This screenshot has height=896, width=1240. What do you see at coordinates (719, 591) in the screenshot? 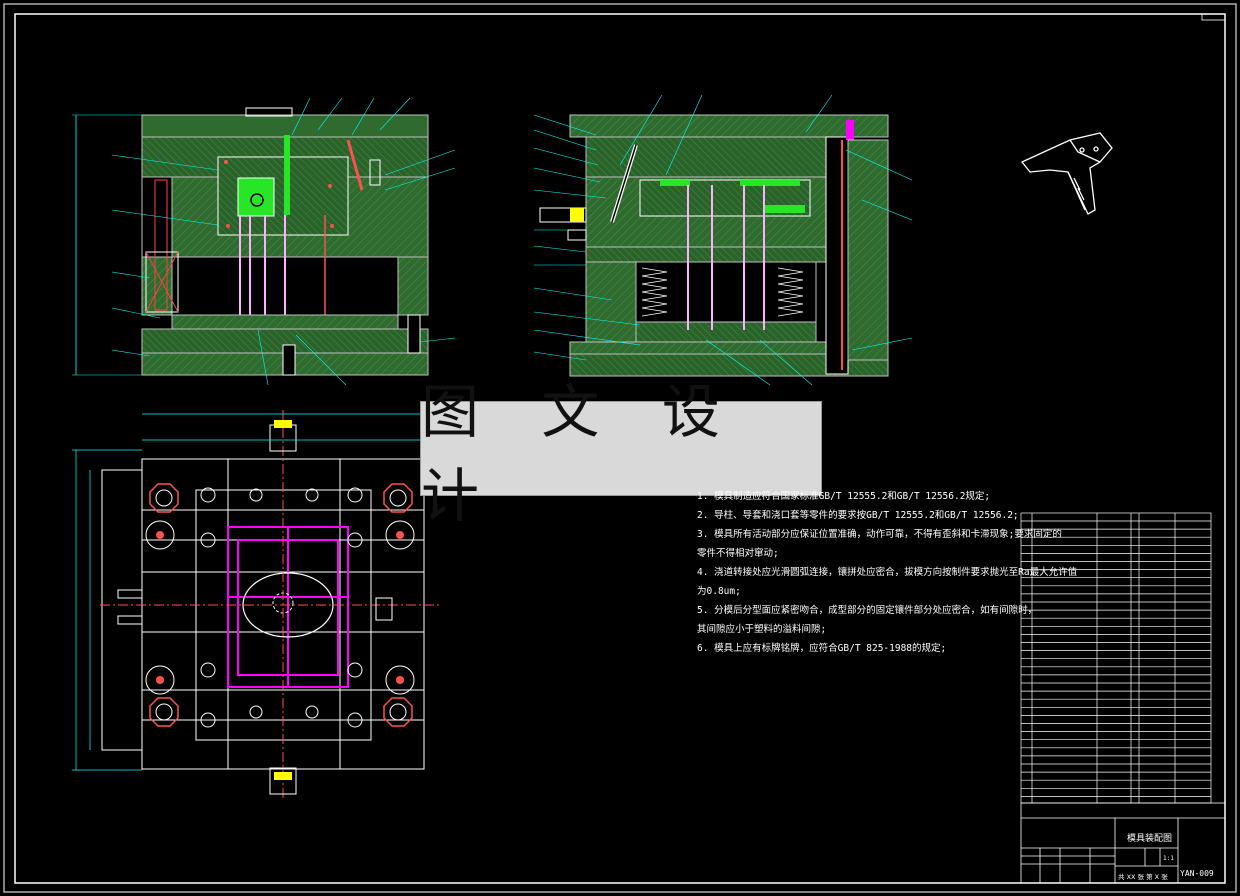
I see `note-line: 为0.8um;` at bounding box center [719, 591].